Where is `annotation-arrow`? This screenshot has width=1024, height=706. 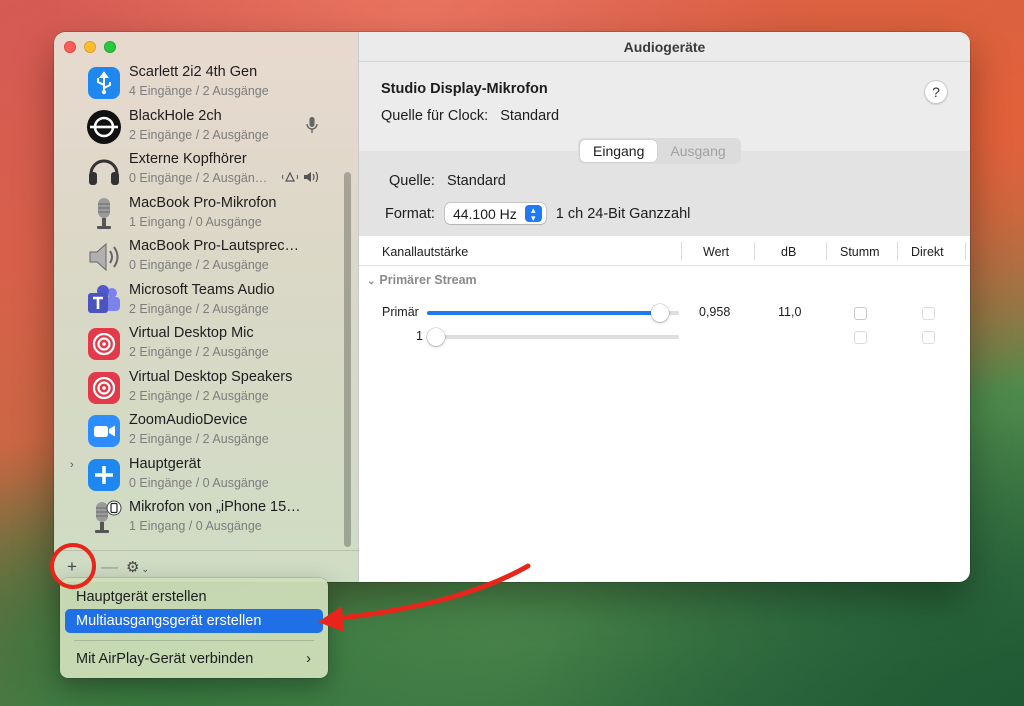
annotation-arrow is located at coordinates (424, 597).